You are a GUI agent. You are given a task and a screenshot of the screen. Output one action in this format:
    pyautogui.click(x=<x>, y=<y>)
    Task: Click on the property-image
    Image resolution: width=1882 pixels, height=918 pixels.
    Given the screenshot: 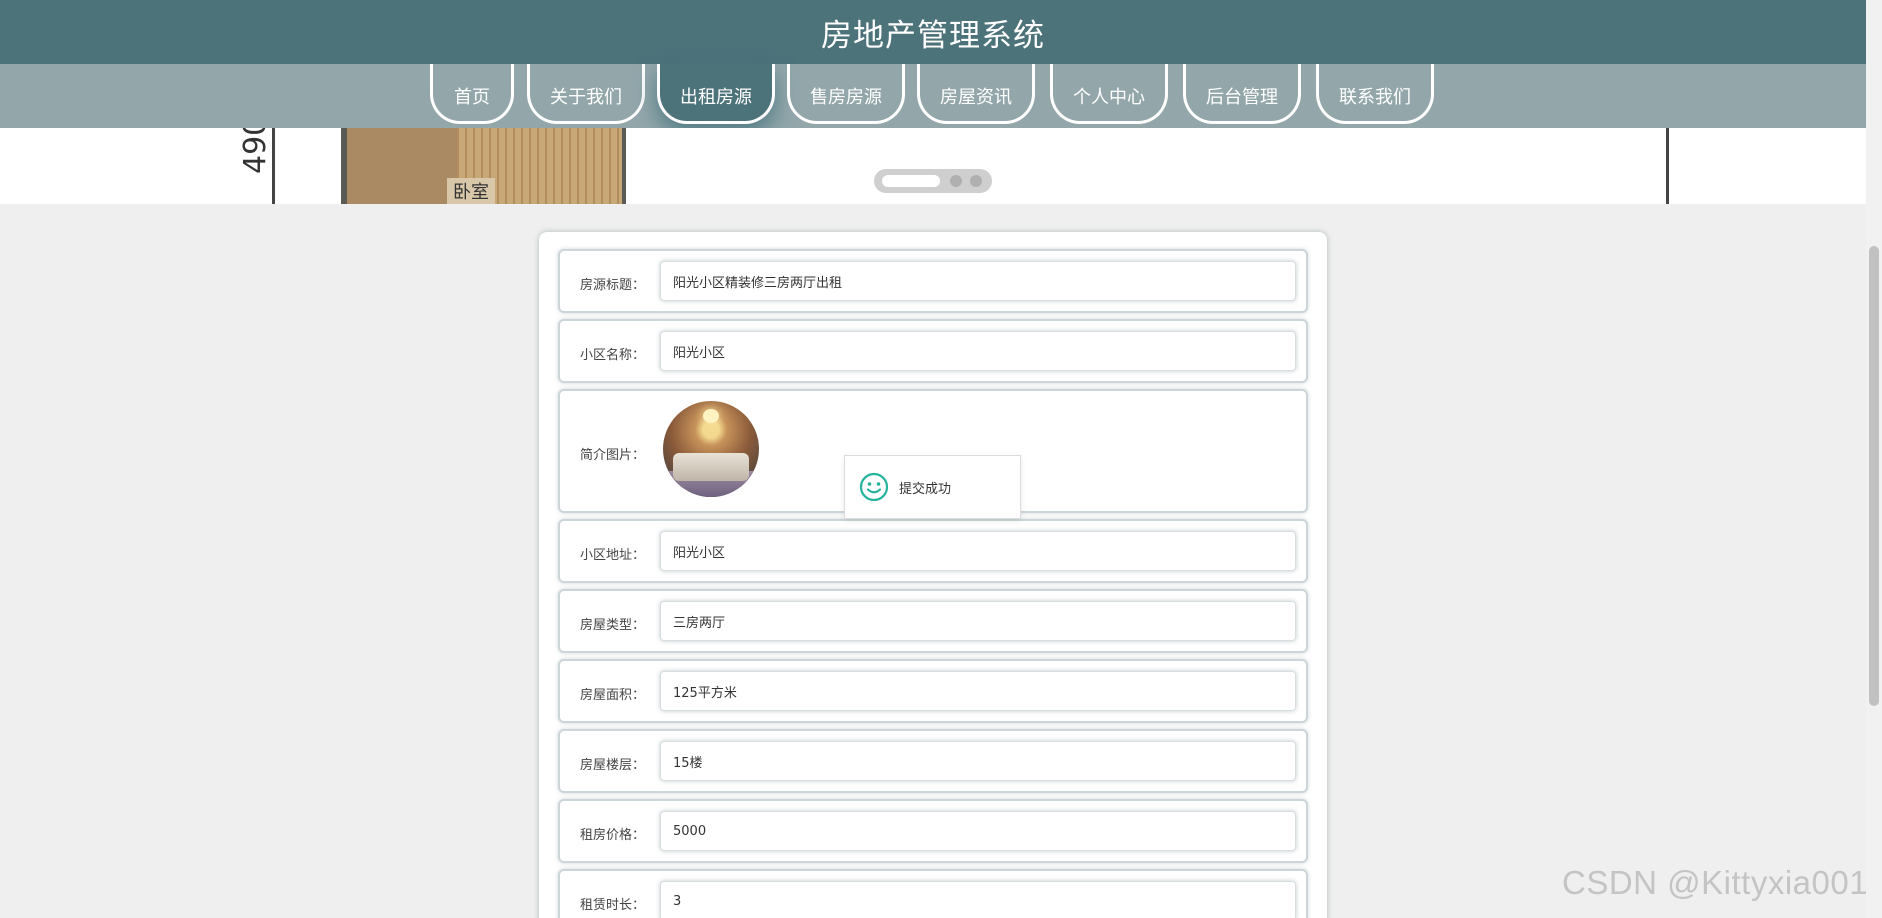 What is the action you would take?
    pyautogui.click(x=711, y=449)
    